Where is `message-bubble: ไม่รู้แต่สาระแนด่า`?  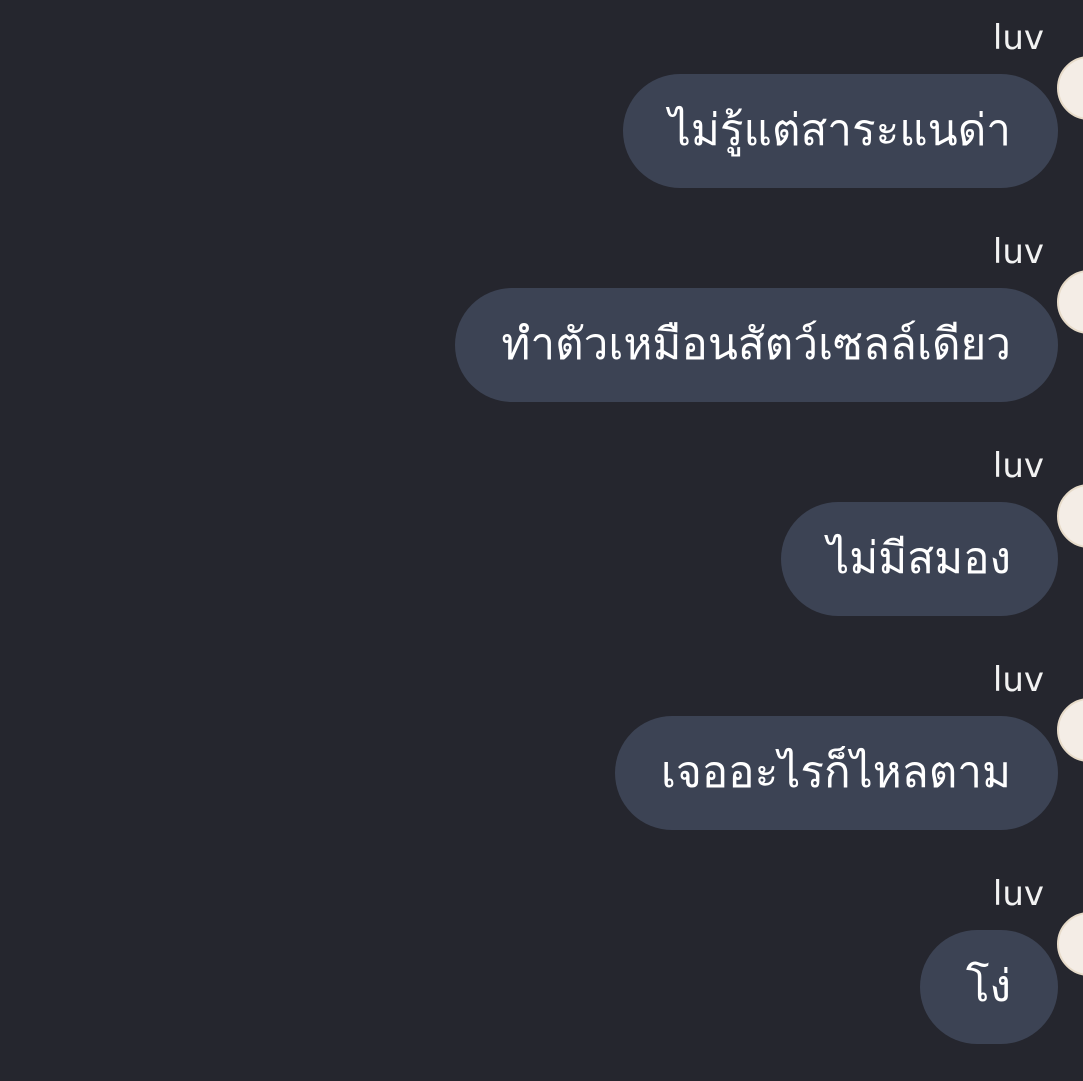 message-bubble: ไม่รู้แต่สาระแนด่า is located at coordinates (840, 131).